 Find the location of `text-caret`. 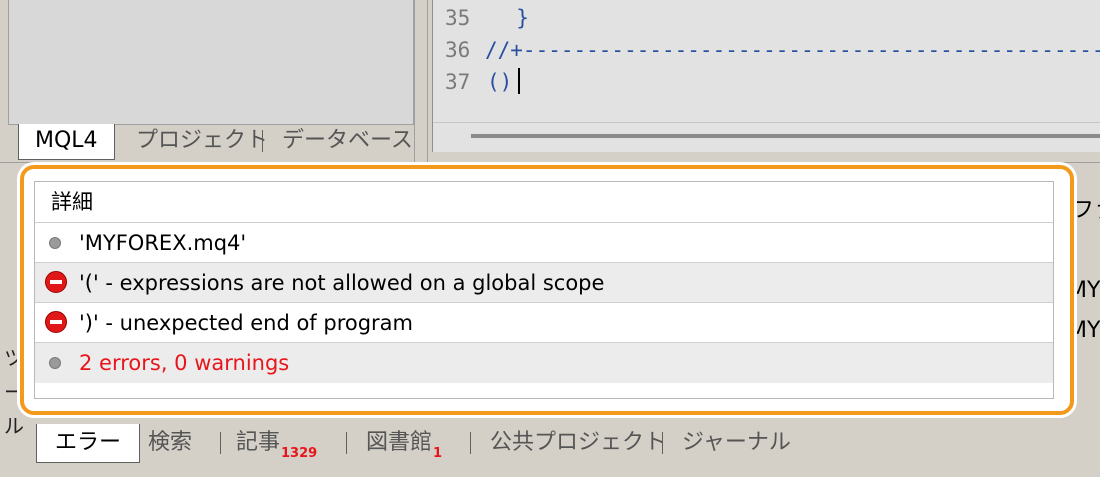

text-caret is located at coordinates (519, 81).